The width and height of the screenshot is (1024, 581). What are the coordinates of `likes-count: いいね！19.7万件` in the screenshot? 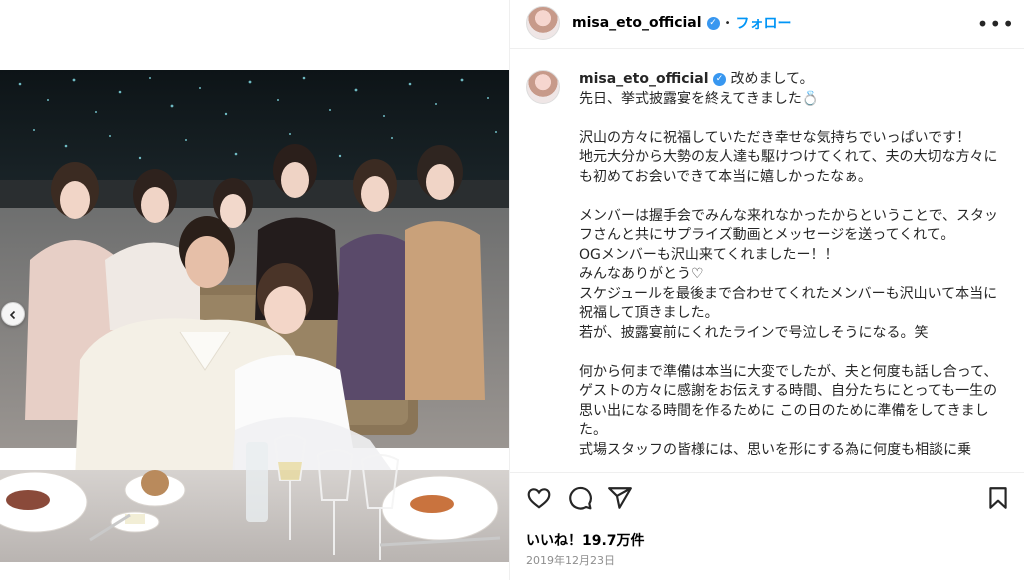 It's located at (585, 540).